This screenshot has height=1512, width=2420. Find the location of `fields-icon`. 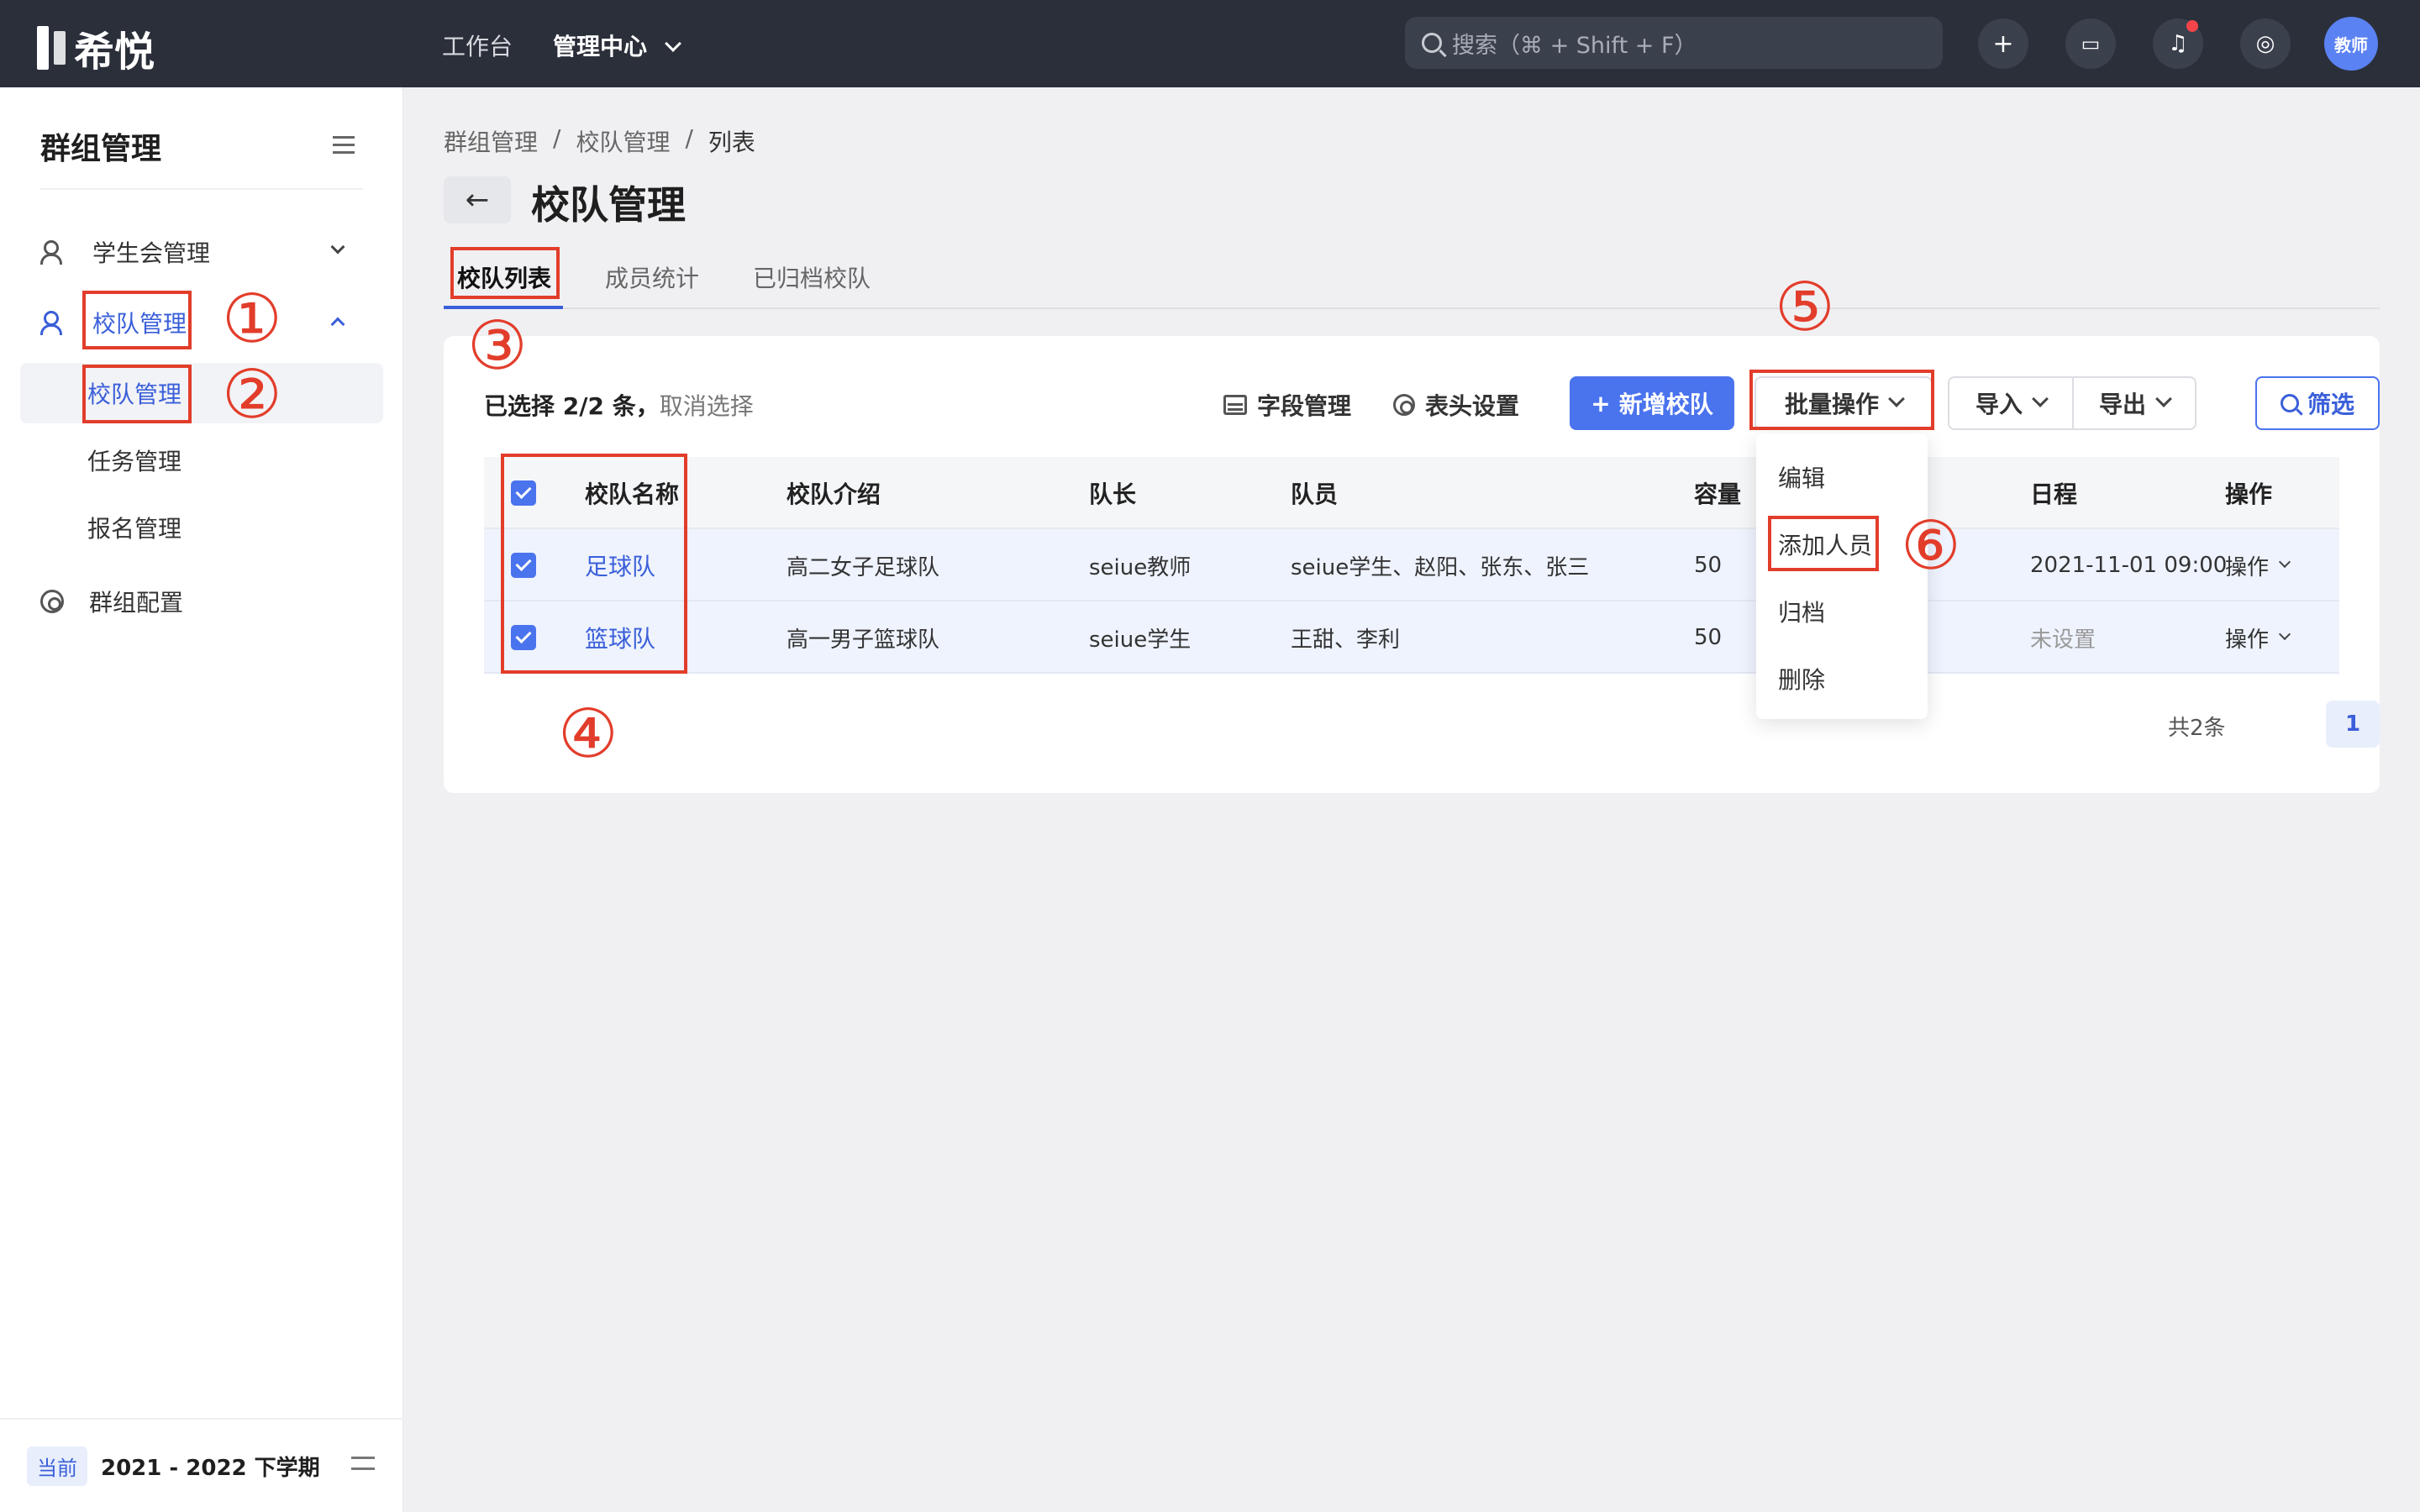

fields-icon is located at coordinates (1235, 405).